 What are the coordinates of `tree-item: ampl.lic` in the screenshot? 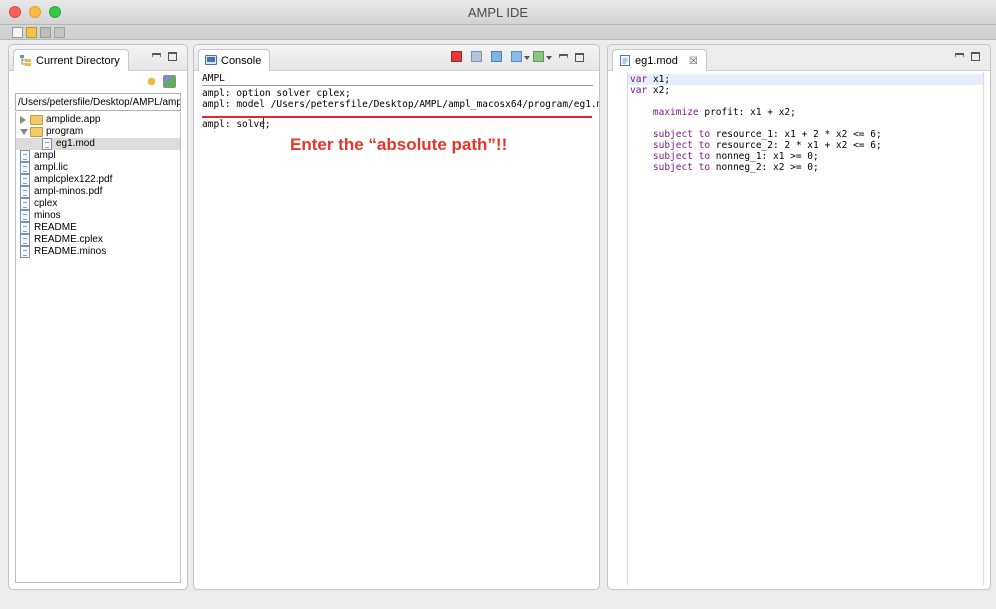 It's located at (98, 168).